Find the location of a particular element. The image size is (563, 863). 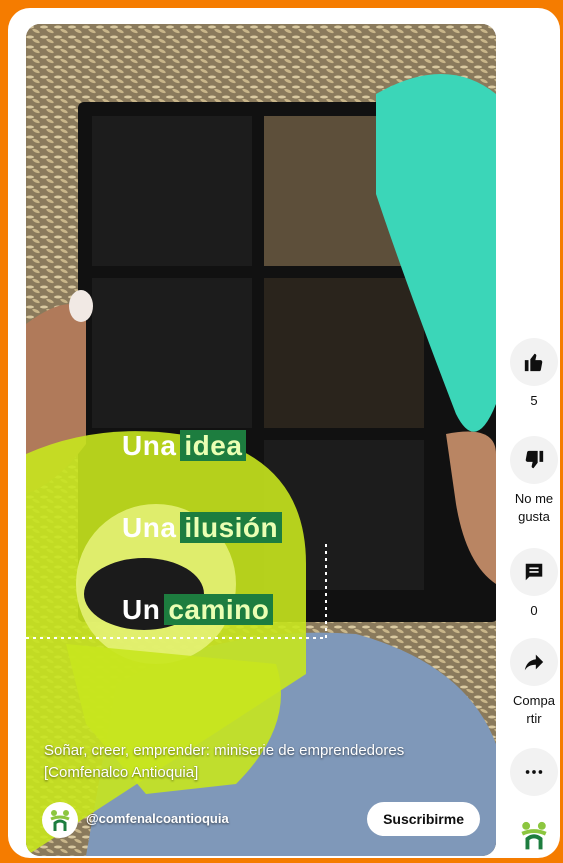

overlay-line-3-highlight: camino is located at coordinates (219, 609).